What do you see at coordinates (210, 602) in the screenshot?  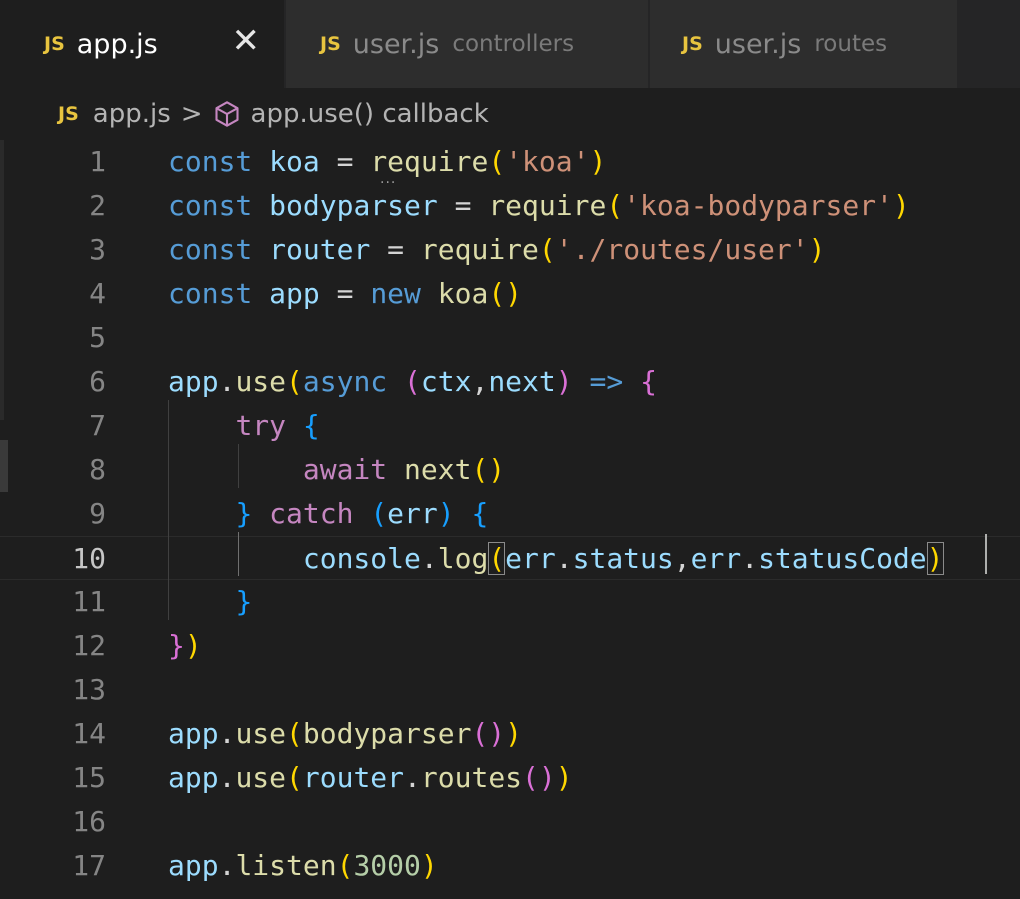 I see `code-text: }` at bounding box center [210, 602].